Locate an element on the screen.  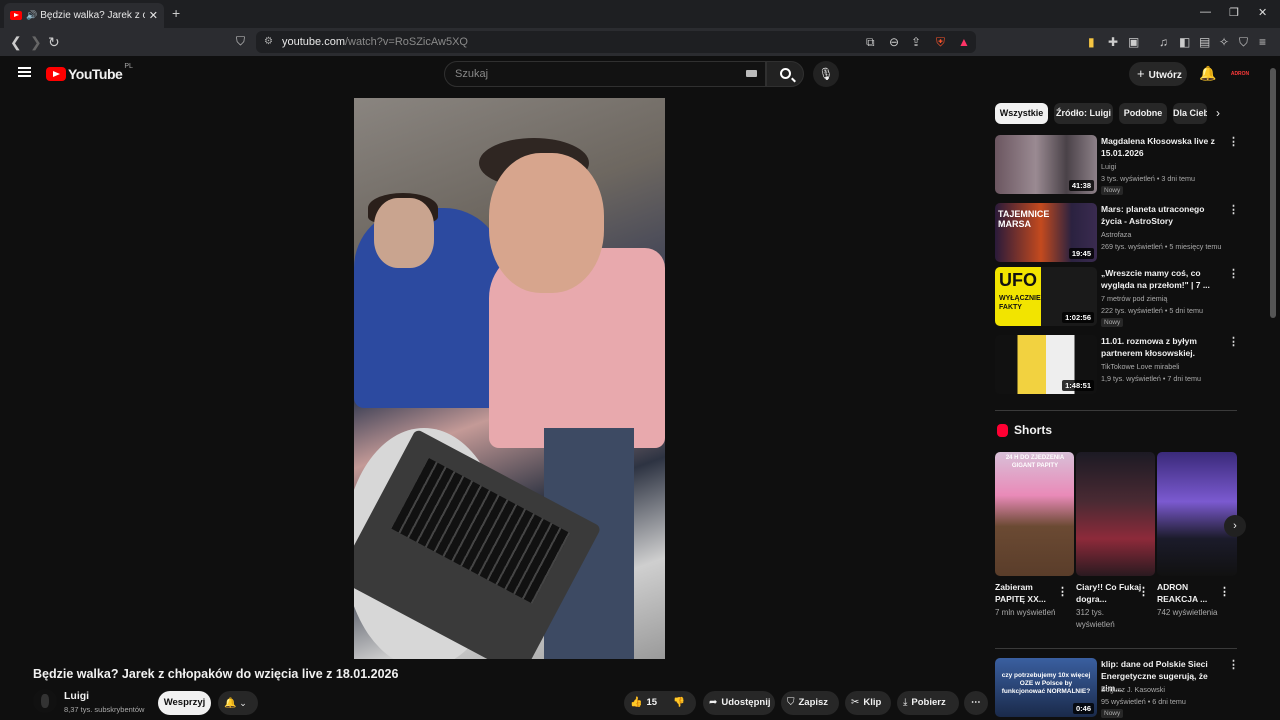
notification-settings-button: 🔔 ⌄ is located at coordinates (238, 703).